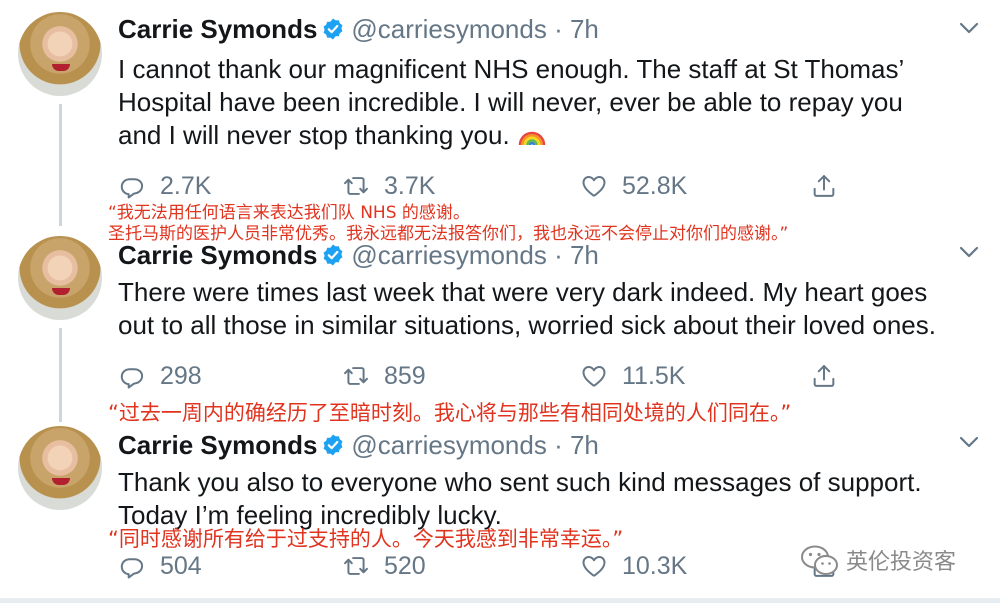  I want to click on tweet-text-line: and I will never stop thanking you., so click(553, 135).